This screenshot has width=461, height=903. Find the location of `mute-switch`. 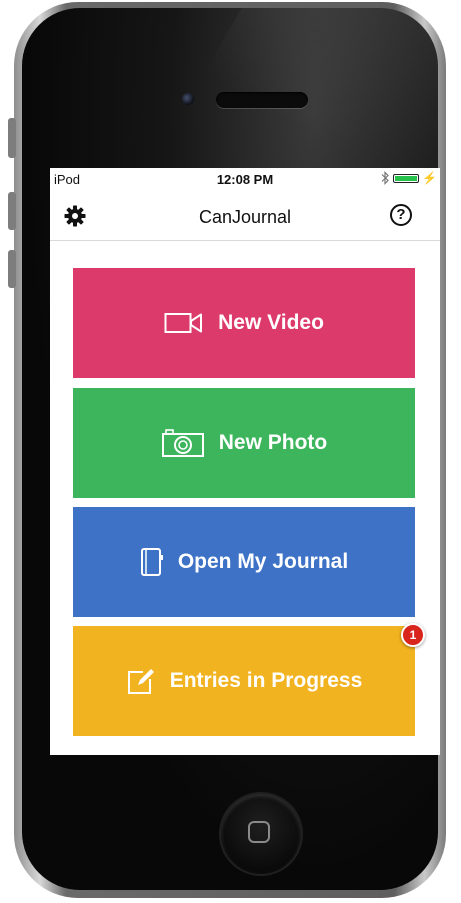

mute-switch is located at coordinates (12, 138).